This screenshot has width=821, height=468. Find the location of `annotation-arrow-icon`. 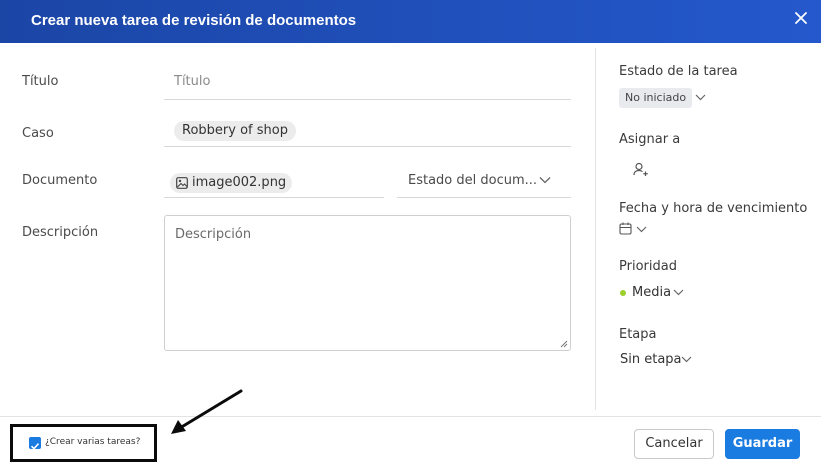

annotation-arrow-icon is located at coordinates (207, 411).